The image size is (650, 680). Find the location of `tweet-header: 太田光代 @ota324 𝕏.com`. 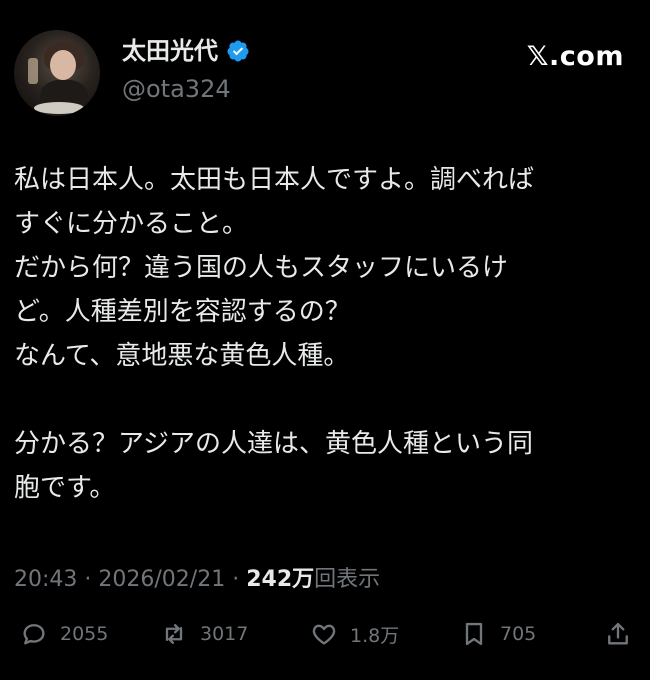

tweet-header: 太田光代 @ota324 𝕏.com is located at coordinates (319, 75).